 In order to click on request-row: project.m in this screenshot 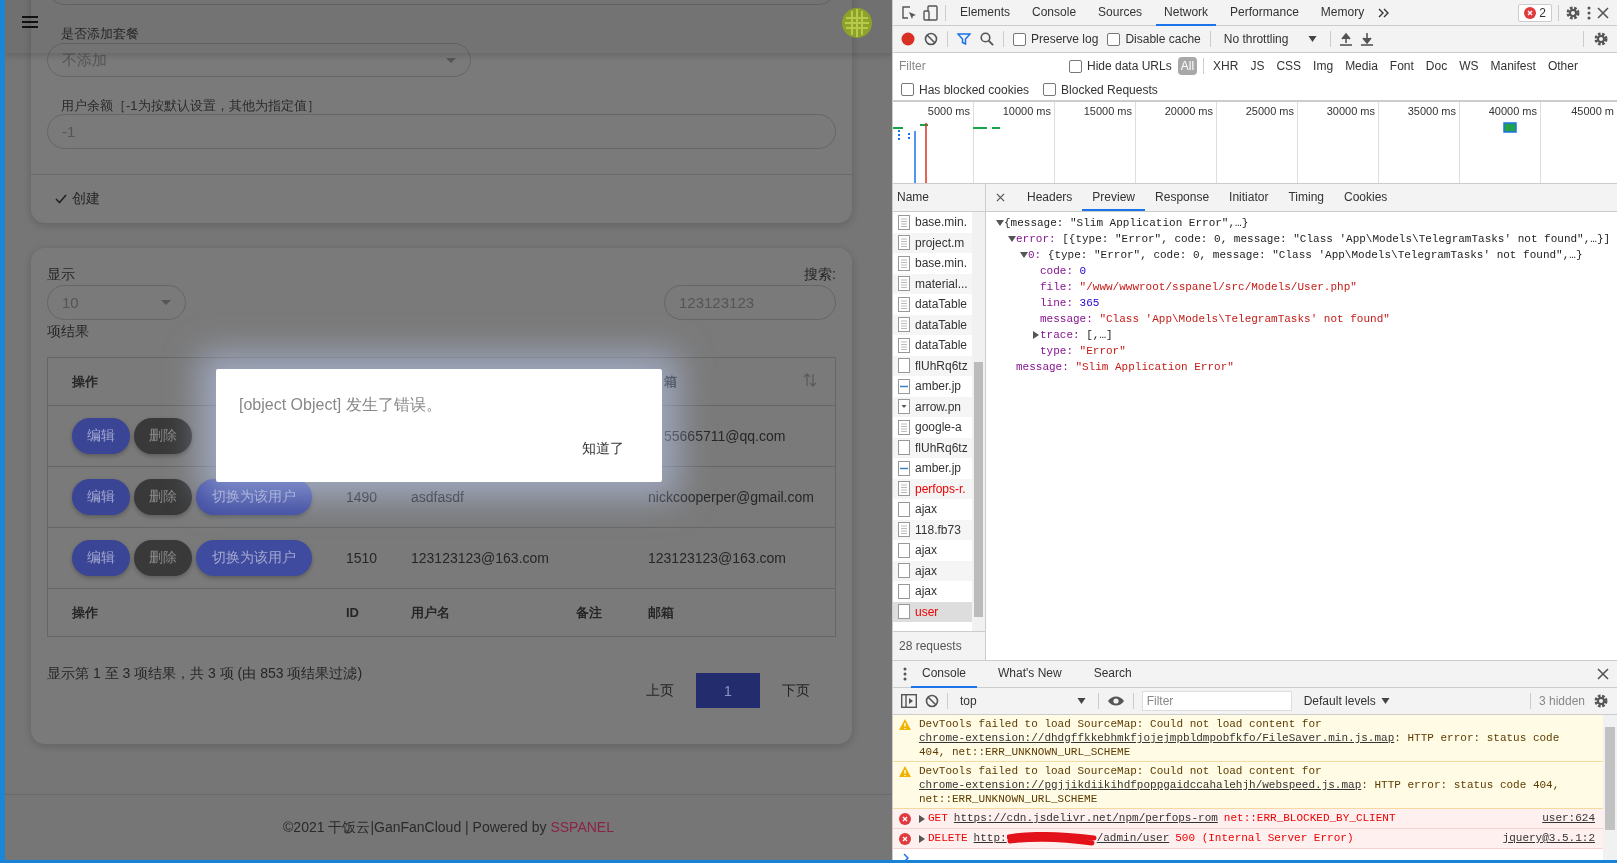, I will do `click(932, 242)`.